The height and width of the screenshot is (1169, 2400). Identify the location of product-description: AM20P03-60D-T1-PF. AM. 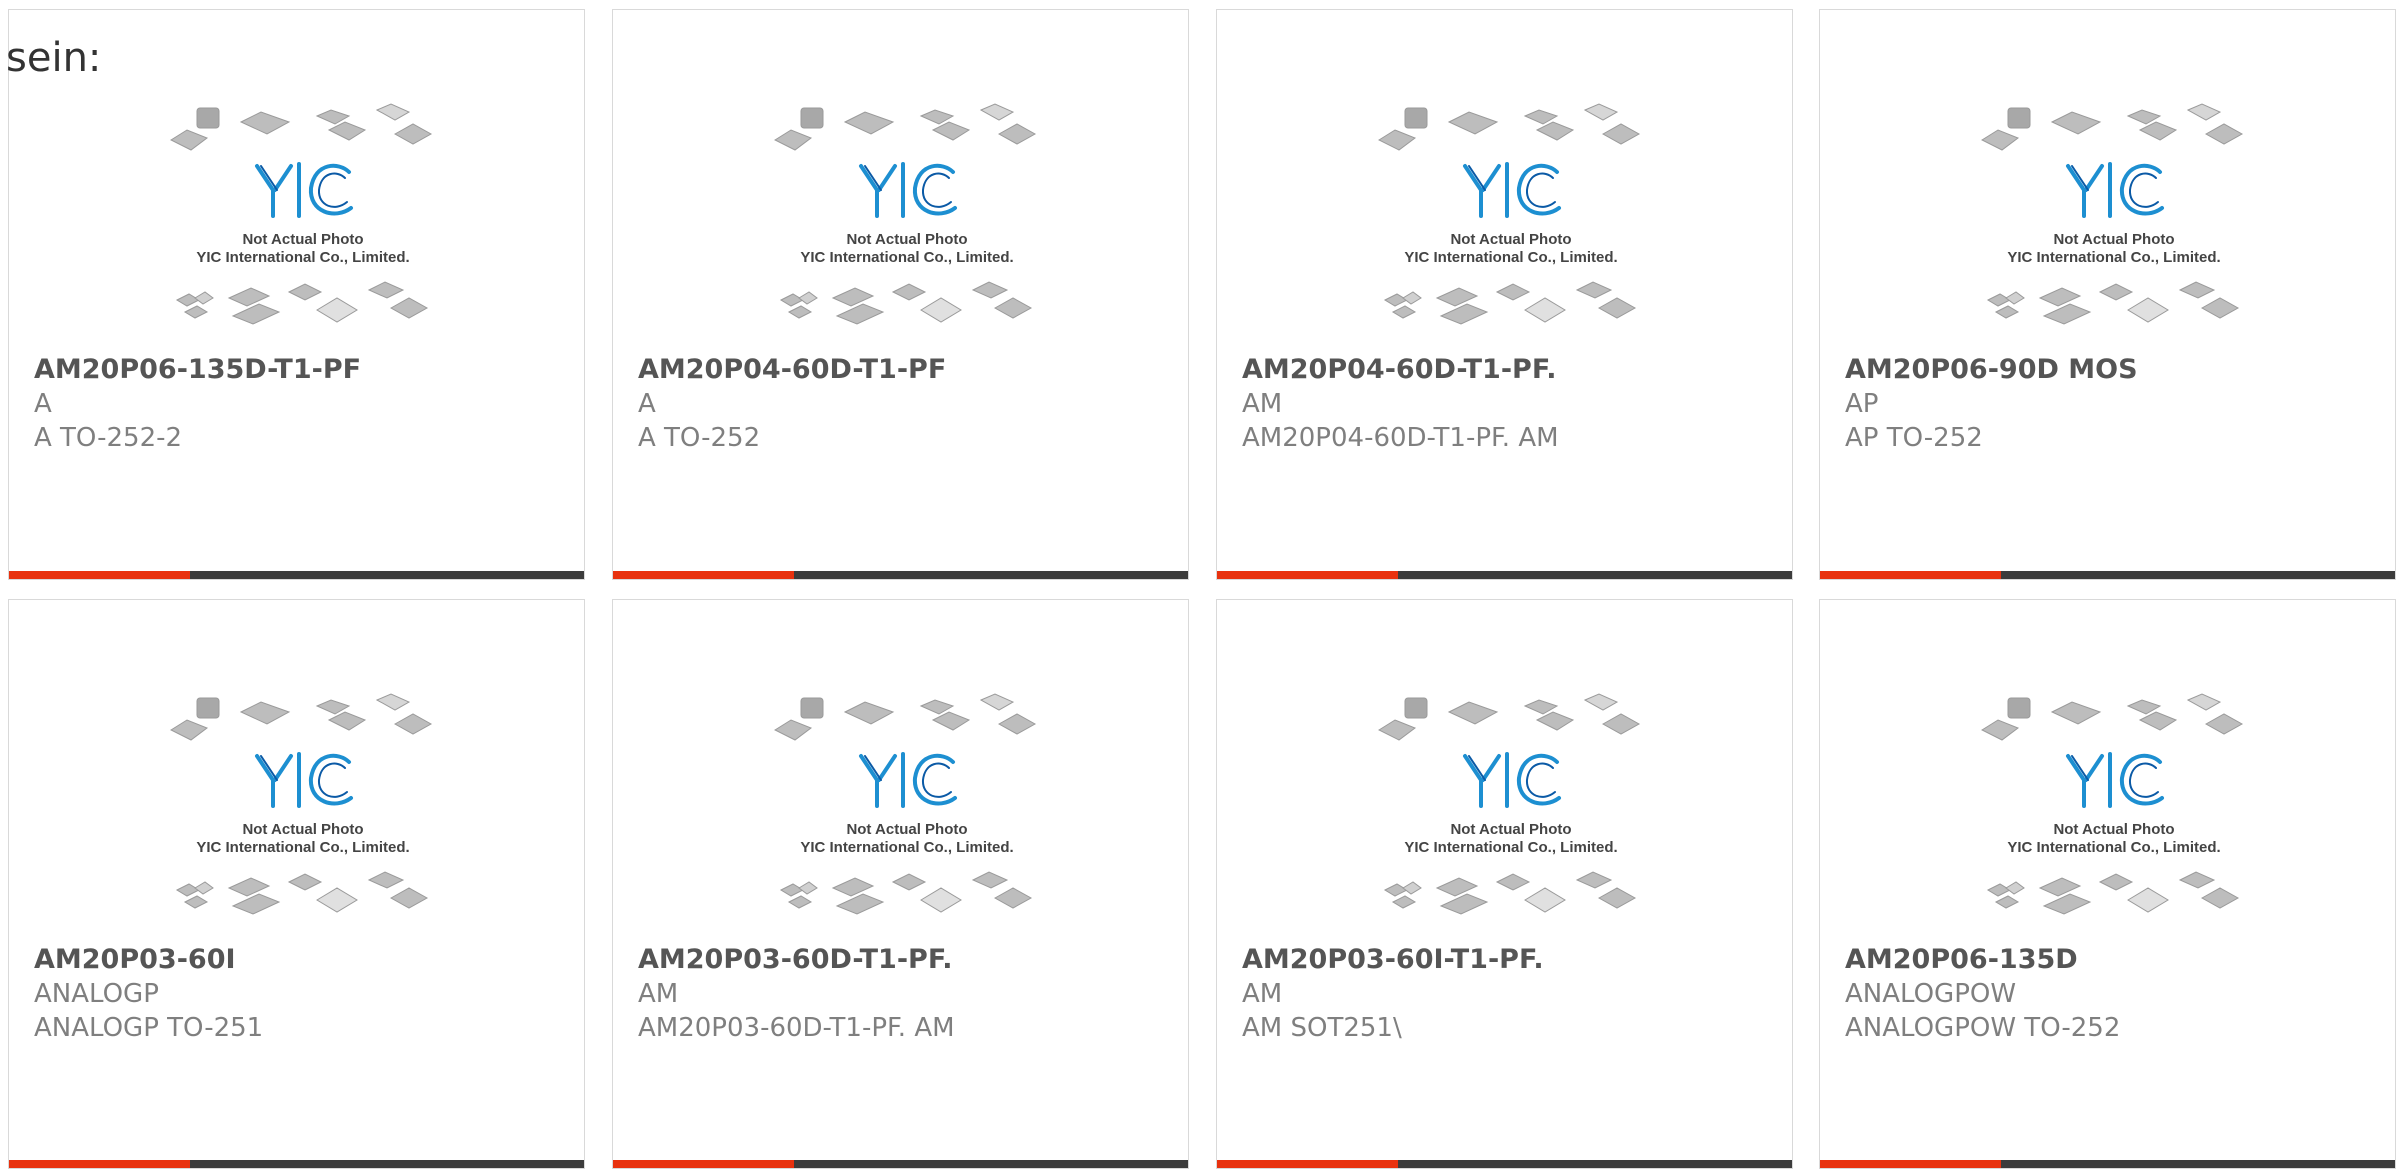
(796, 1028).